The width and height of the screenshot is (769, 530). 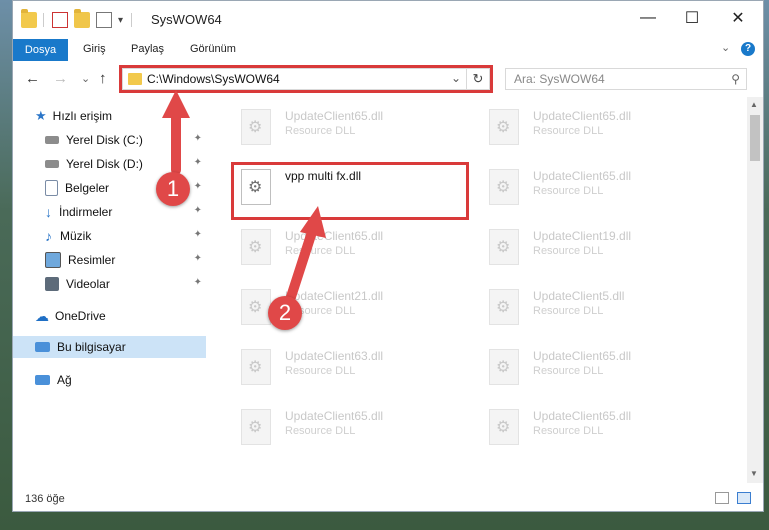 What do you see at coordinates (748, 49) in the screenshot?
I see `help-icon: ?` at bounding box center [748, 49].